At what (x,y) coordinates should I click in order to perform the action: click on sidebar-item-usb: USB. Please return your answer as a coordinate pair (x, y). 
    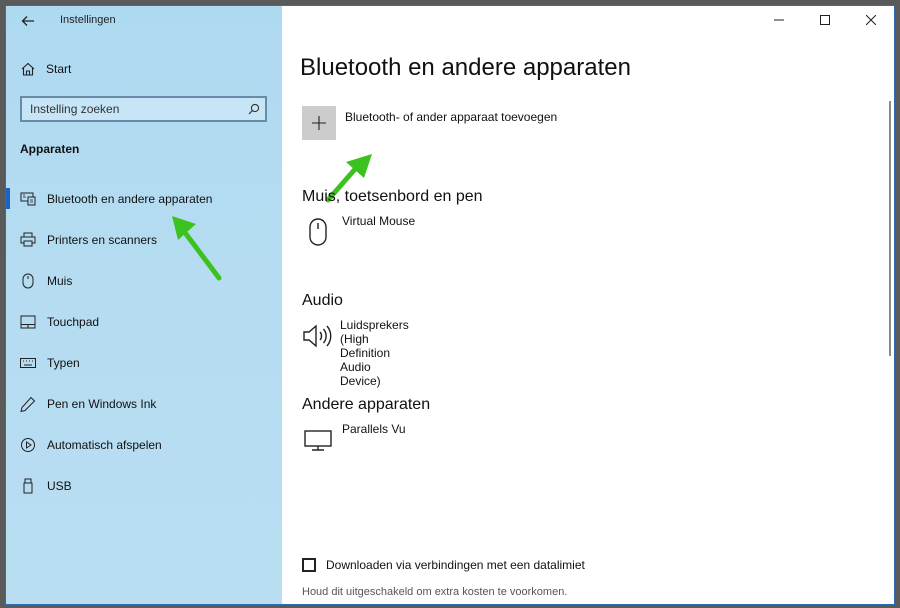
    Looking at the image, I should click on (144, 485).